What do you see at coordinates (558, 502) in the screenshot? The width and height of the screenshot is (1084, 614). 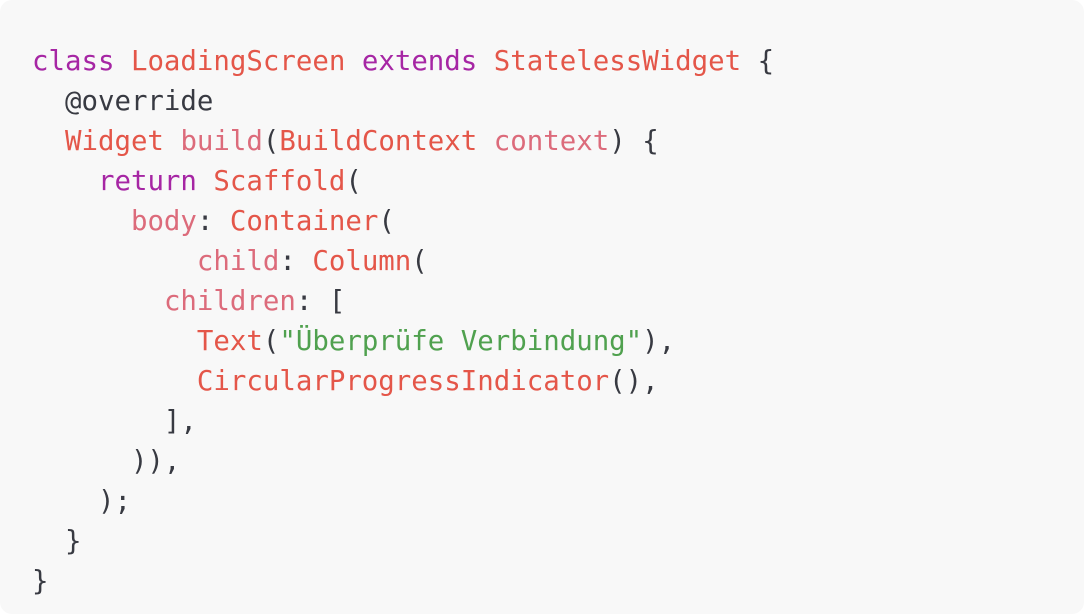 I see `code-line: );` at bounding box center [558, 502].